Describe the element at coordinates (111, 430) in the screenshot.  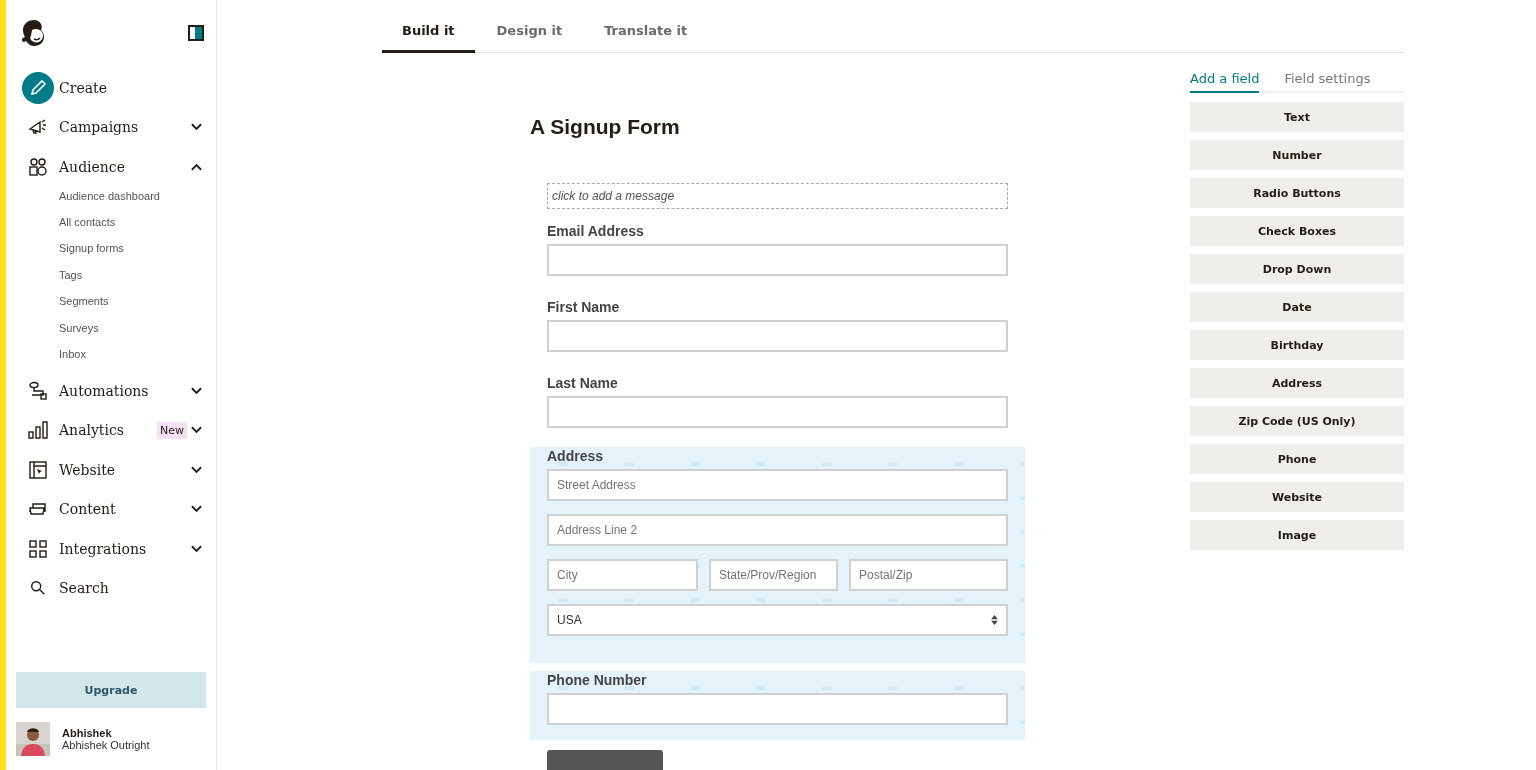
I see `nav-item: Analytics New` at that location.